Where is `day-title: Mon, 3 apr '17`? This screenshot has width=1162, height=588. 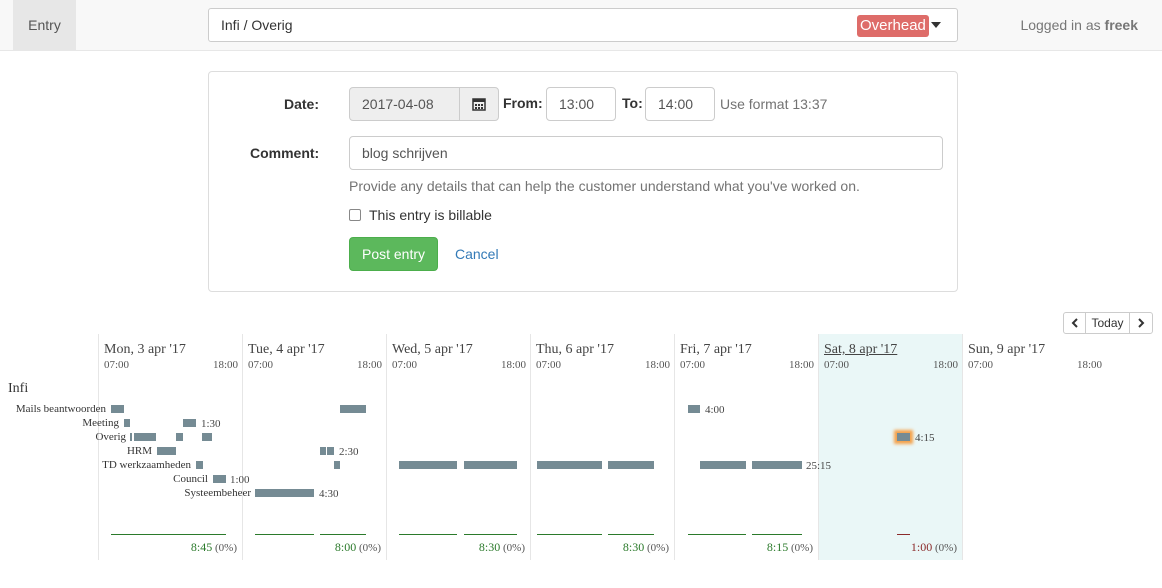
day-title: Mon, 3 apr '17 is located at coordinates (145, 349).